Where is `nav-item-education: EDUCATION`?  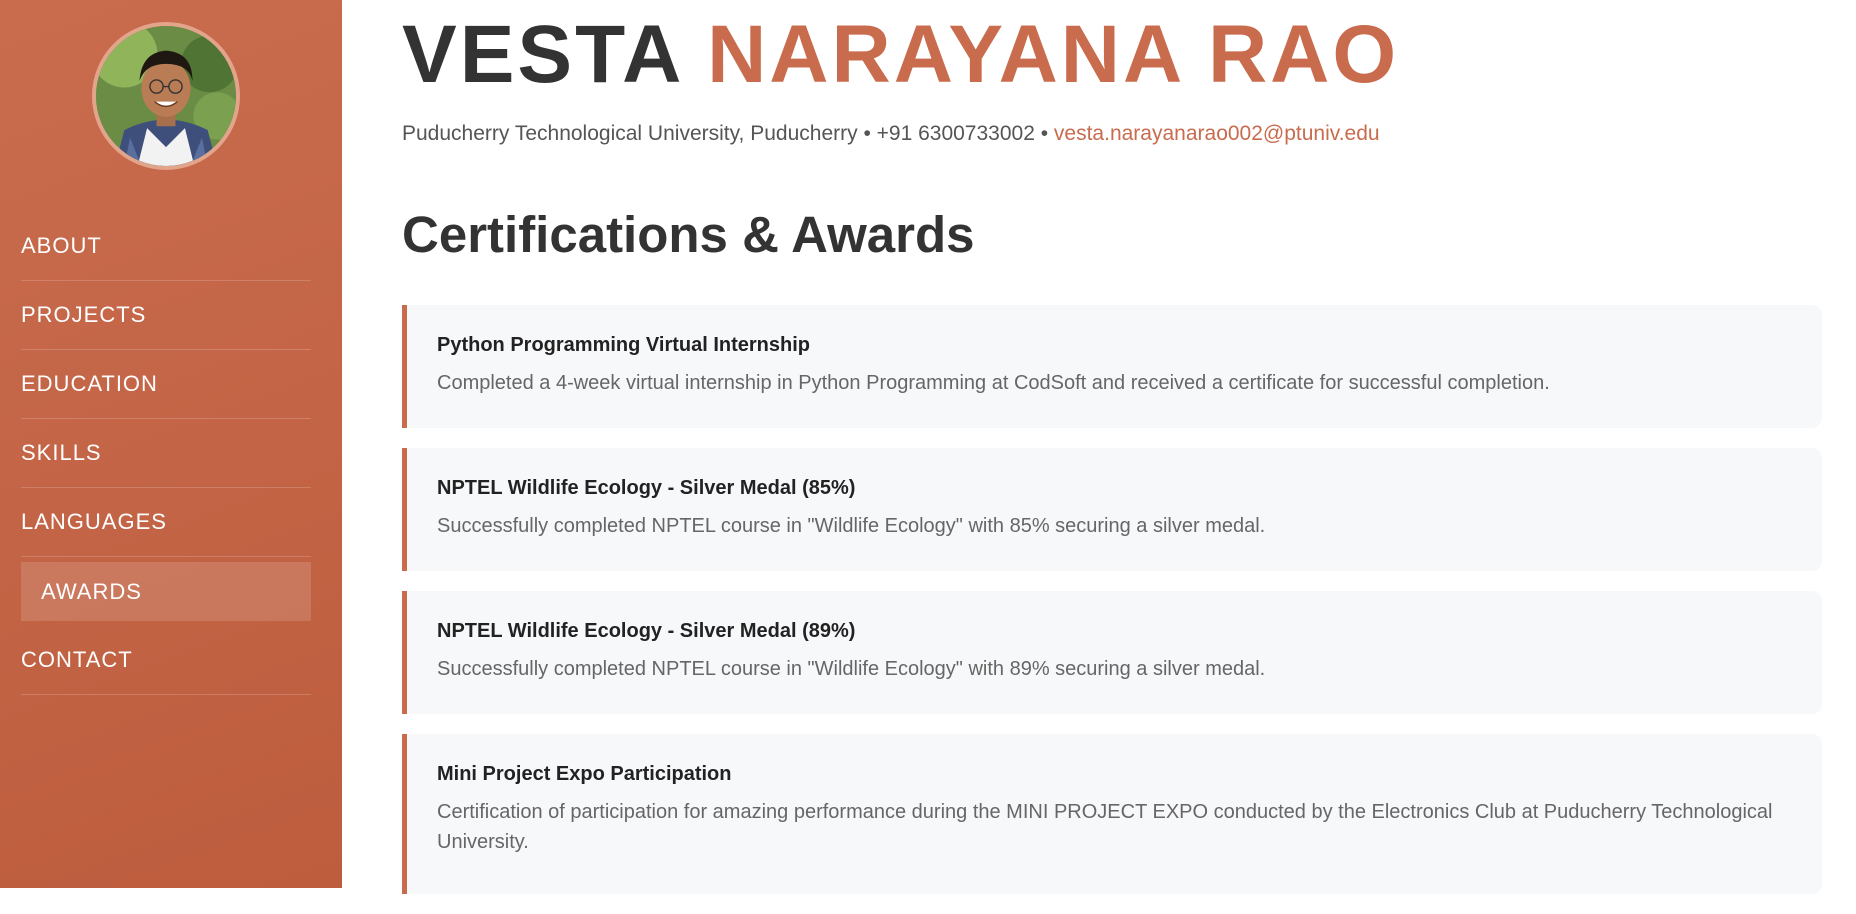
nav-item-education: EDUCATION is located at coordinates (166, 384).